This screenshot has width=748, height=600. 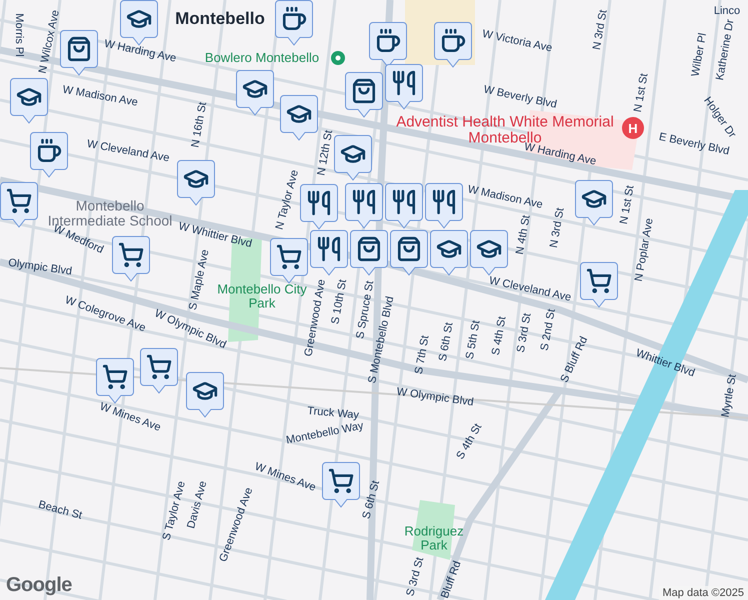 I want to click on hospital-marker: H, so click(x=633, y=128).